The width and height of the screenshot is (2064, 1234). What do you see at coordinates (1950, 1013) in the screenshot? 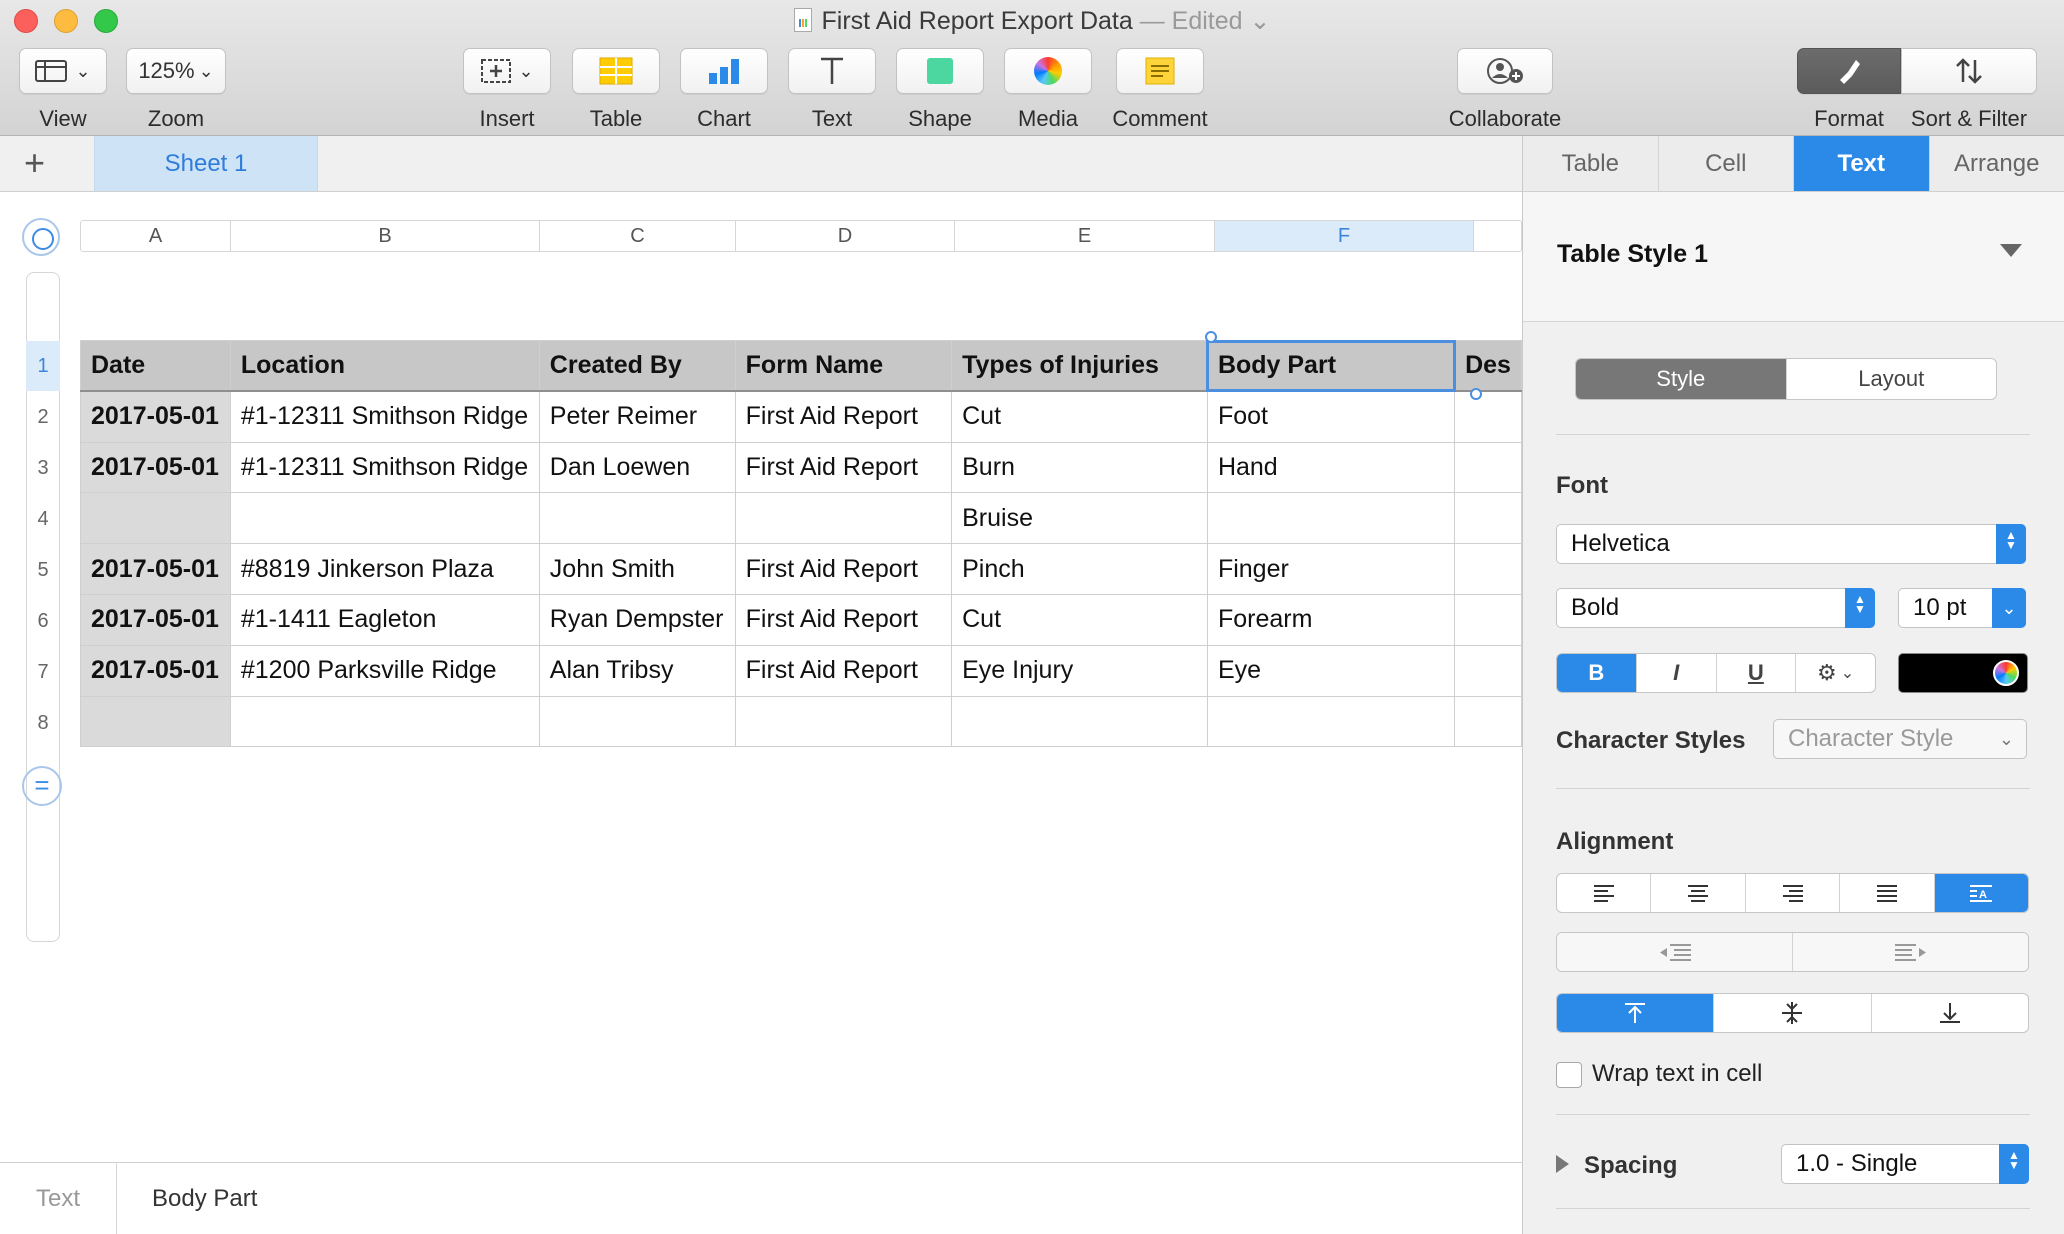
I see `align-bottom-button` at bounding box center [1950, 1013].